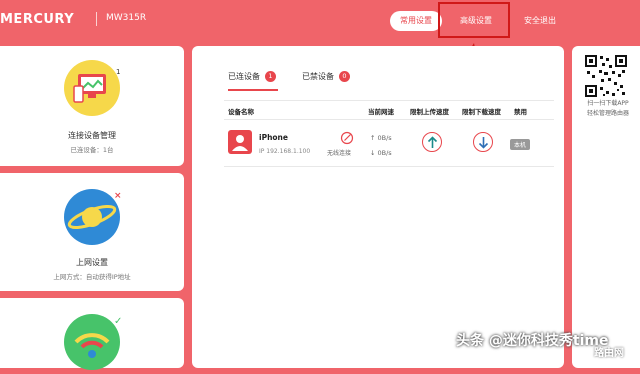  What do you see at coordinates (92, 277) in the screenshot?
I see `card-subtitle: 上网方式：自动获得IP地址` at bounding box center [92, 277].